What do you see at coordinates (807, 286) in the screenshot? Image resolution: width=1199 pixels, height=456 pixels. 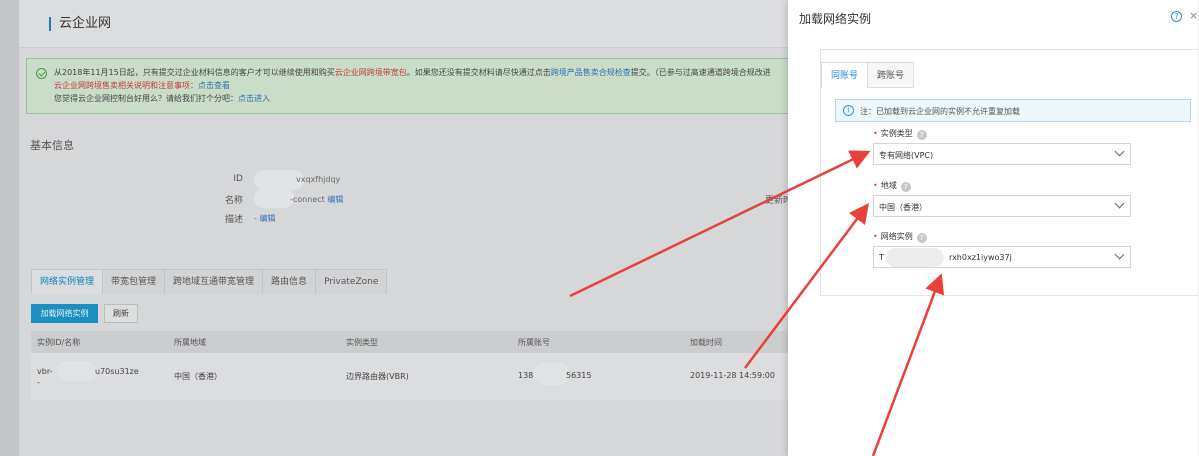 I see `arrow-to-region` at bounding box center [807, 286].